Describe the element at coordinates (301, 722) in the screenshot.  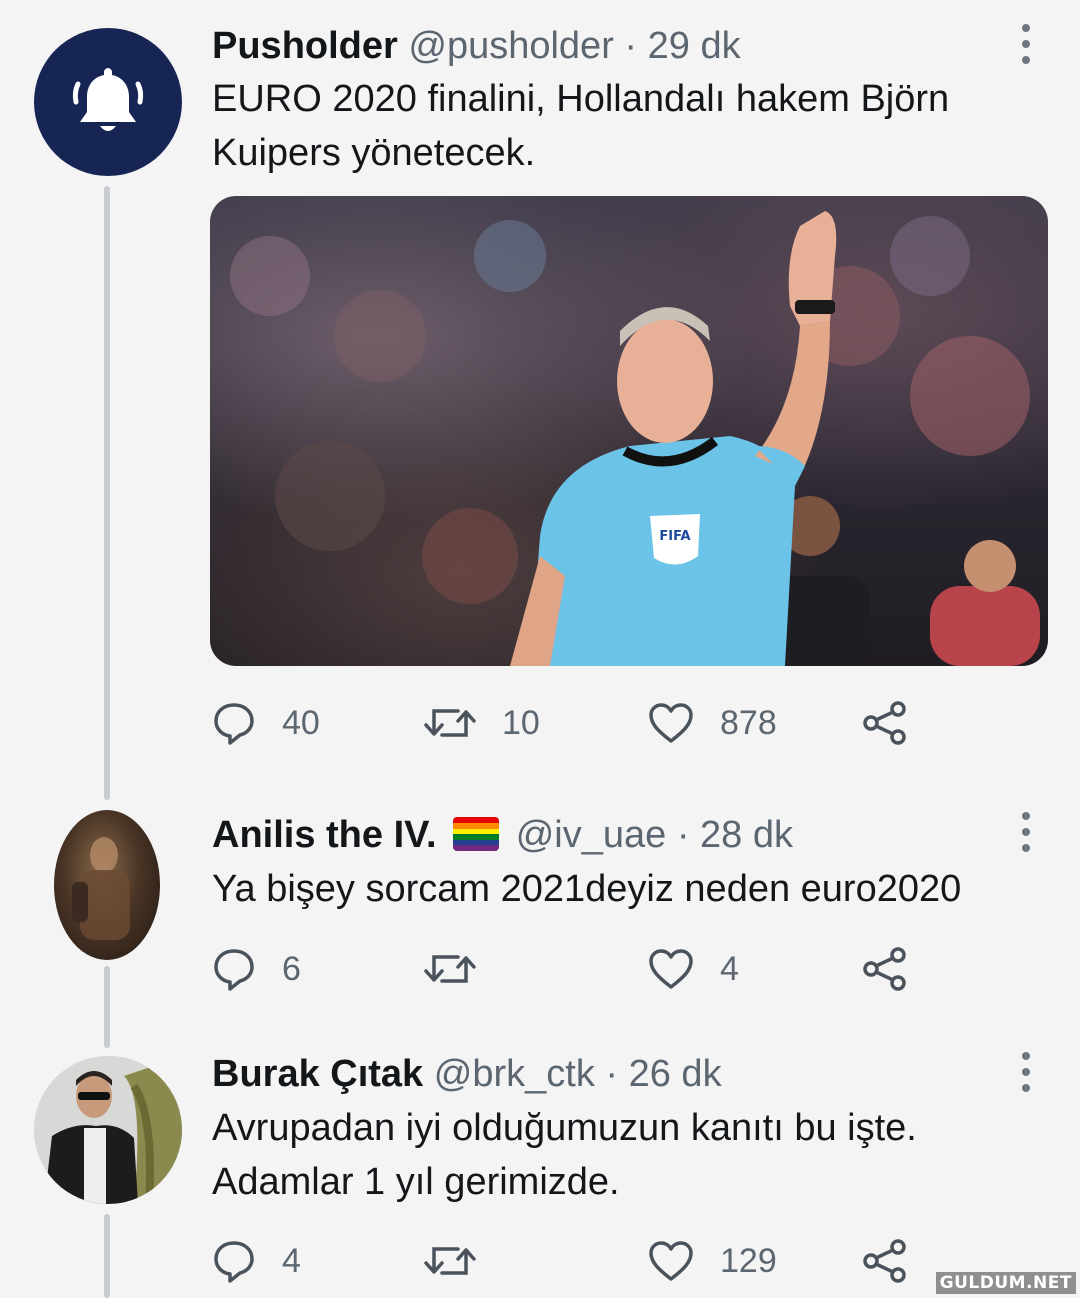
I see `reply-count: 40` at that location.